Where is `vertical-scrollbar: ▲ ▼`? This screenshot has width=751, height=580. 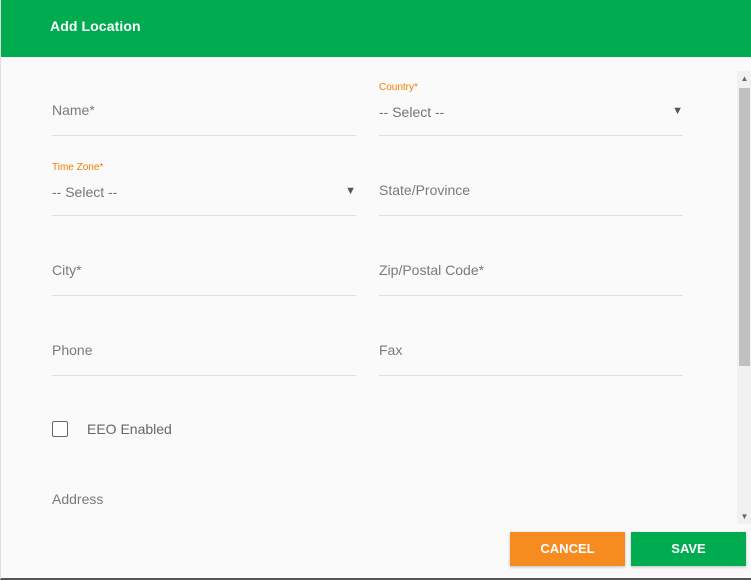
vertical-scrollbar: ▲ ▼ is located at coordinates (744, 297).